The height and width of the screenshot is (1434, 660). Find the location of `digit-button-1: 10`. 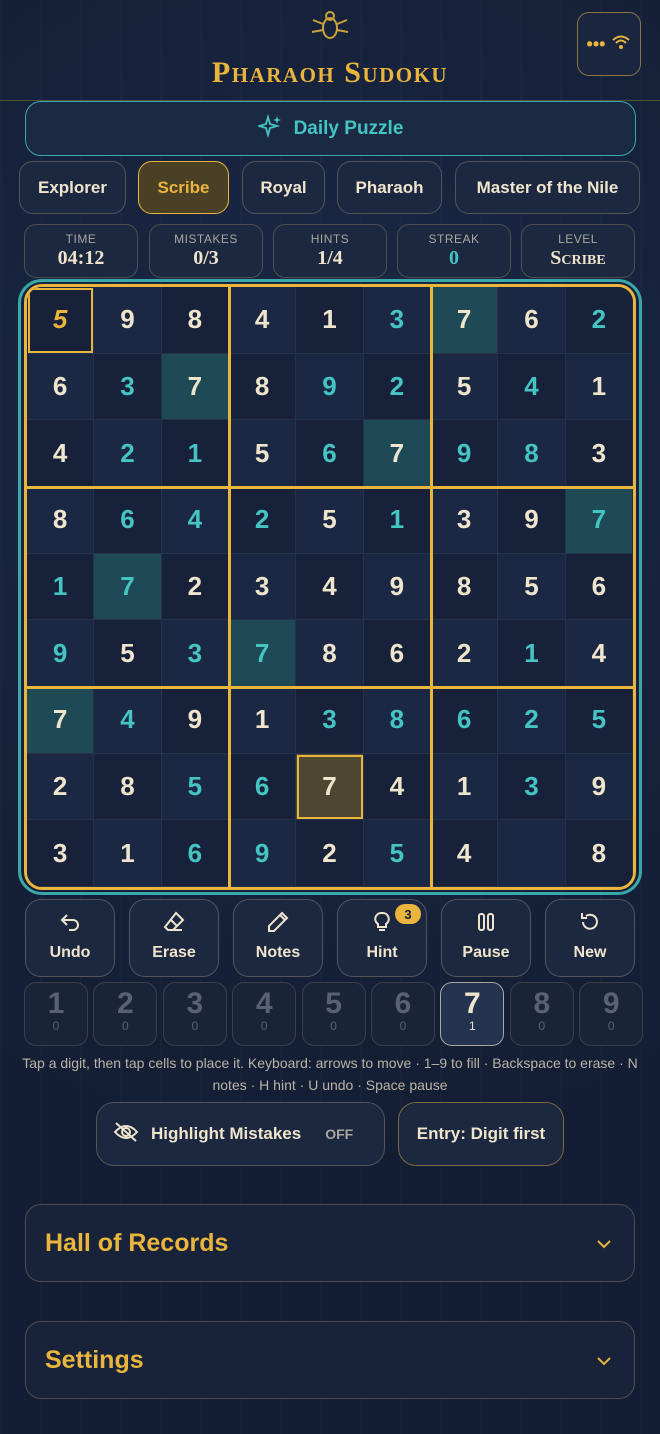

digit-button-1: 10 is located at coordinates (56, 1014).